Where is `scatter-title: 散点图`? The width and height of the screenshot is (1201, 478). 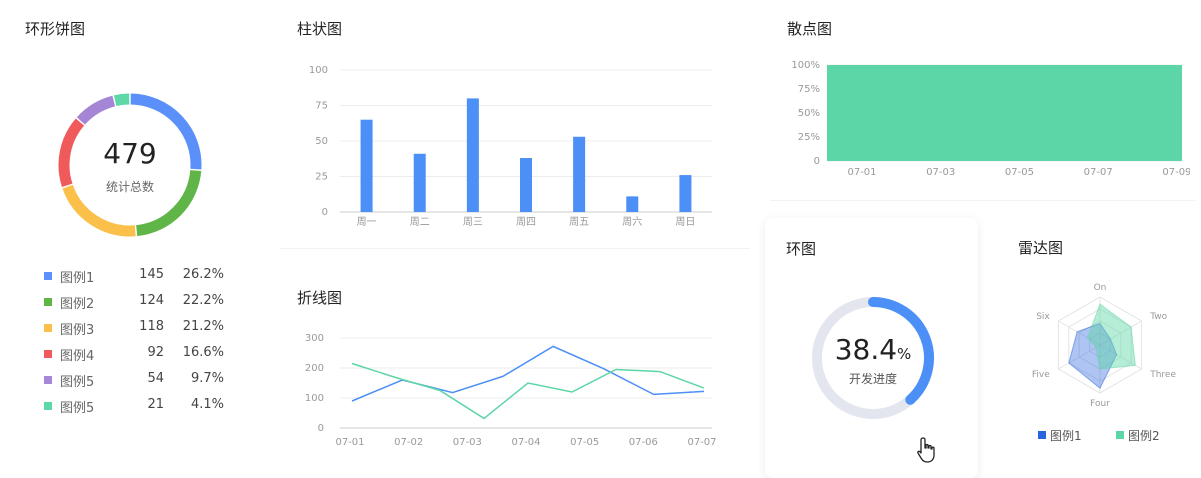
scatter-title: 散点图 is located at coordinates (810, 29).